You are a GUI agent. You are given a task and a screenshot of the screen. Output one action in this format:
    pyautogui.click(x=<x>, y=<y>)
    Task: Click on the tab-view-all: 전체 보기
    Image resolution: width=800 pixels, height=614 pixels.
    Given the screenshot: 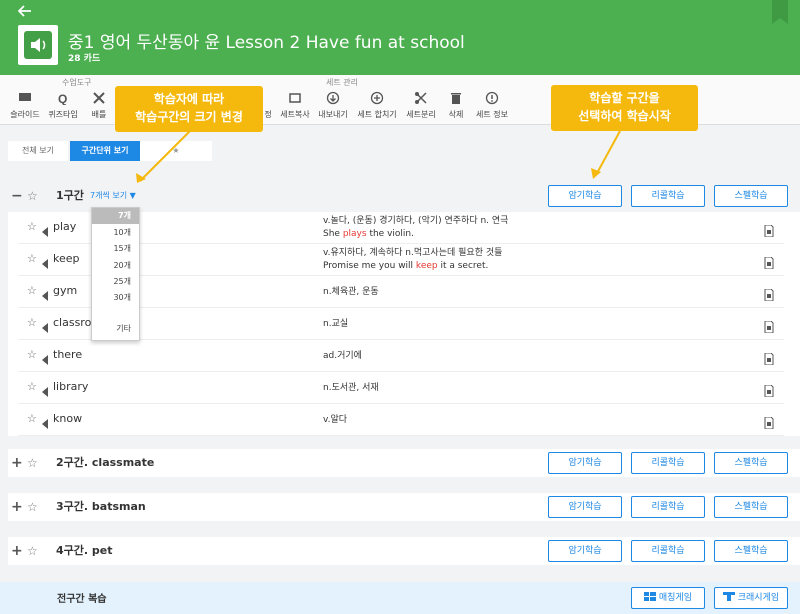 What is the action you would take?
    pyautogui.click(x=38, y=151)
    